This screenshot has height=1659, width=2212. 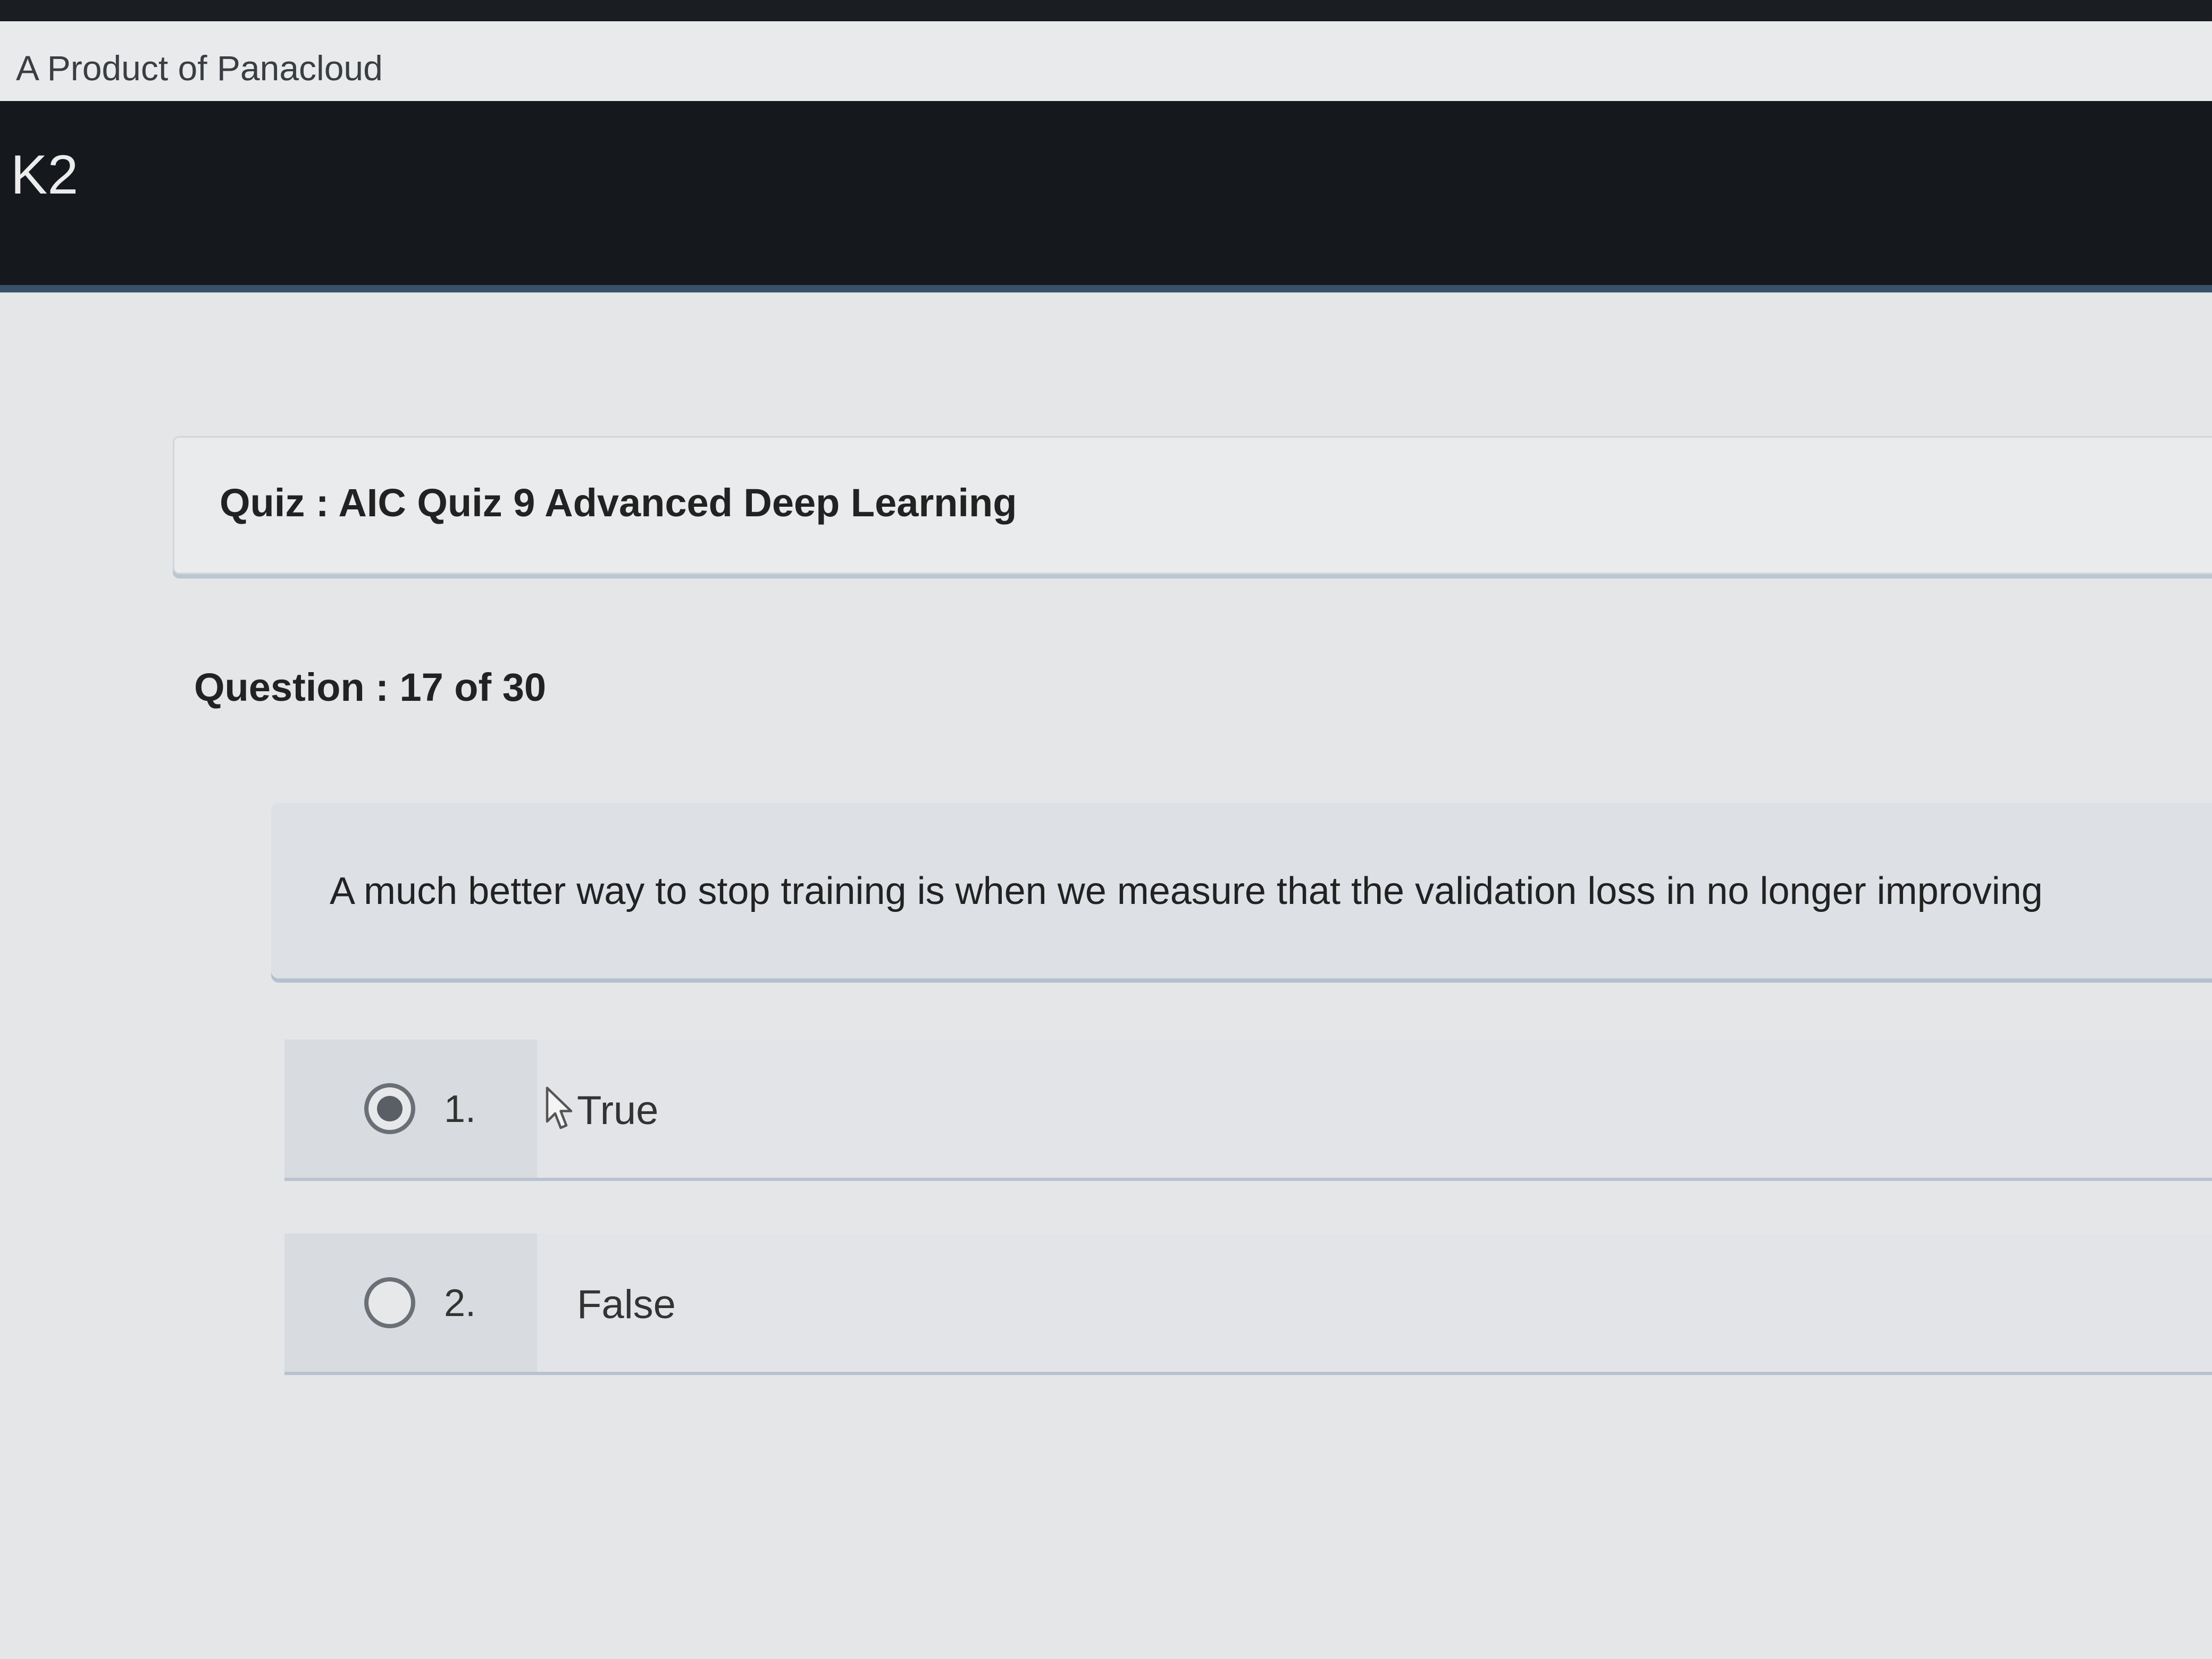 What do you see at coordinates (199, 68) in the screenshot?
I see `product-tagline: A Product of Panacloud` at bounding box center [199, 68].